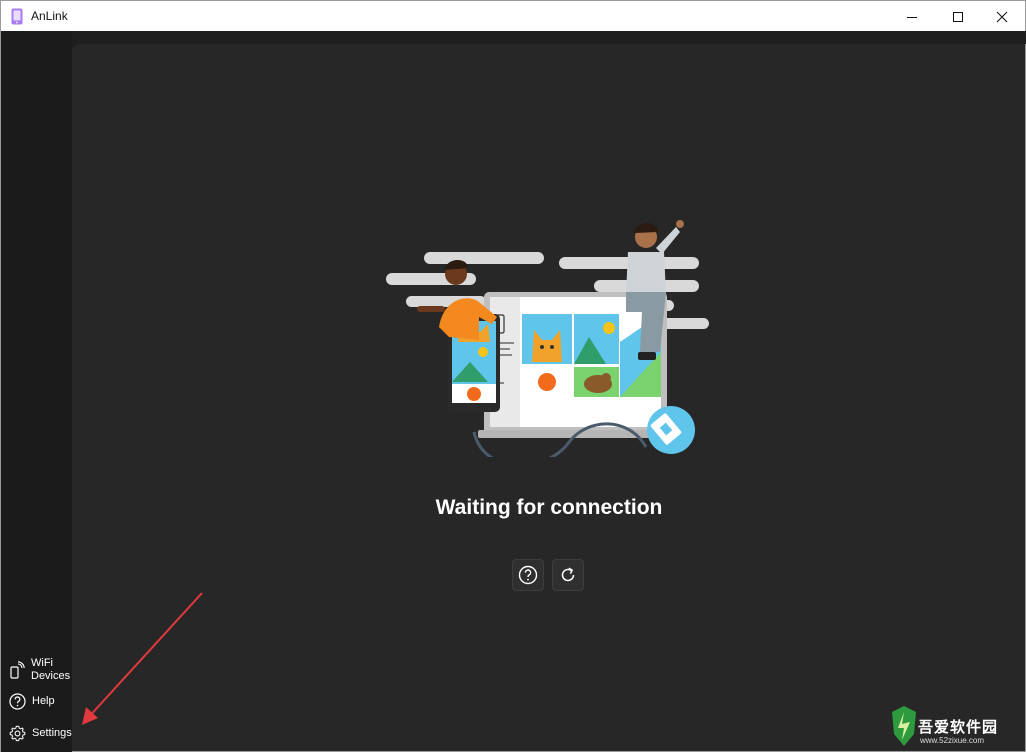 The image size is (1026, 752). I want to click on help-button, so click(528, 575).